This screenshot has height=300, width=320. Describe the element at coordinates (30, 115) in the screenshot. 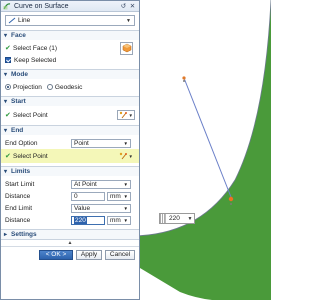

I see `start-select-point-label: Select Point` at that location.